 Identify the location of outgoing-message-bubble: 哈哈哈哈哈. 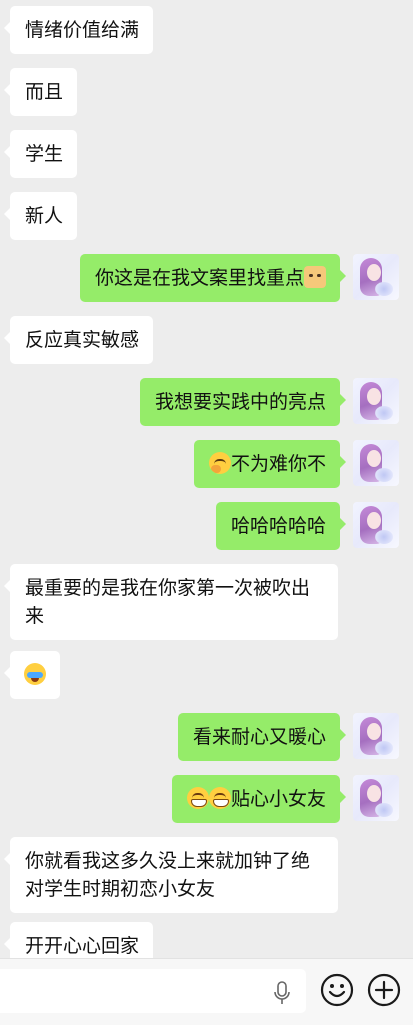
(281, 526).